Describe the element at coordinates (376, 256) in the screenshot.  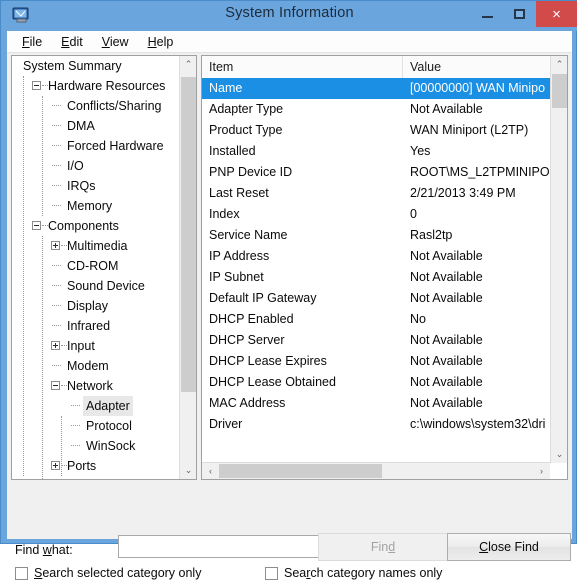
I see `table-row: IP Address Not Available` at that location.